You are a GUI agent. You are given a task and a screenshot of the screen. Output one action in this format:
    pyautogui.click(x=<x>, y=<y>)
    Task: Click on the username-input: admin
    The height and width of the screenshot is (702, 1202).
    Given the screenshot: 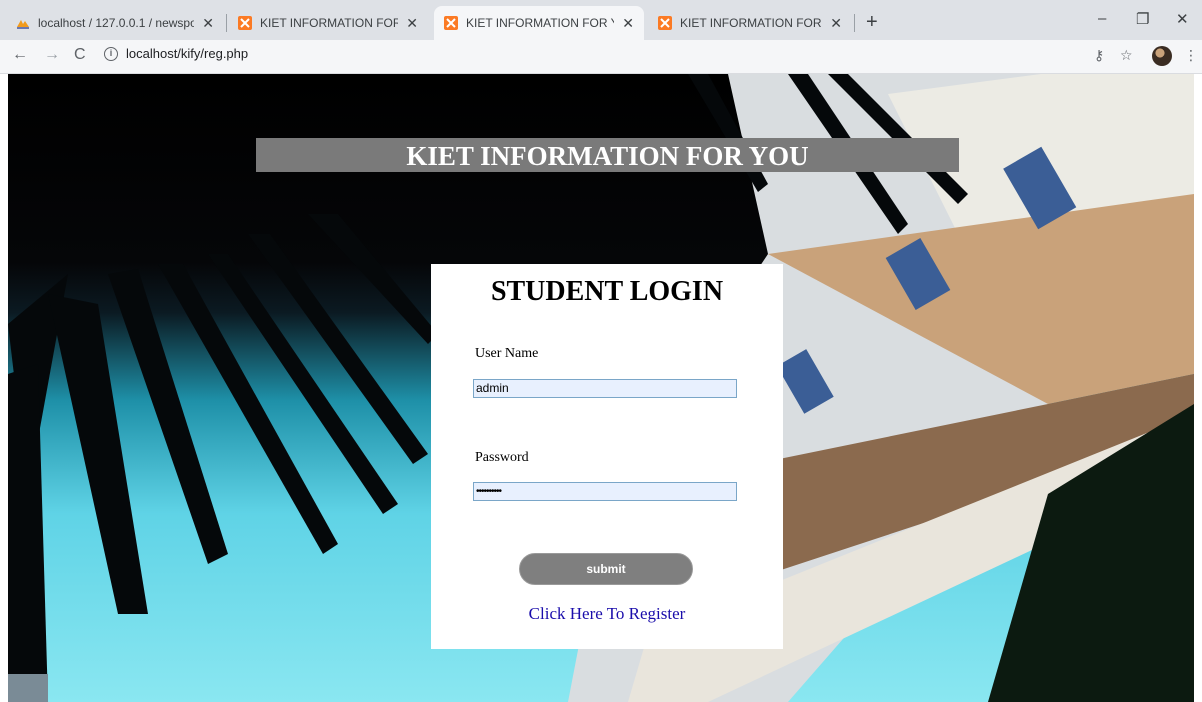 What is the action you would take?
    pyautogui.click(x=605, y=388)
    